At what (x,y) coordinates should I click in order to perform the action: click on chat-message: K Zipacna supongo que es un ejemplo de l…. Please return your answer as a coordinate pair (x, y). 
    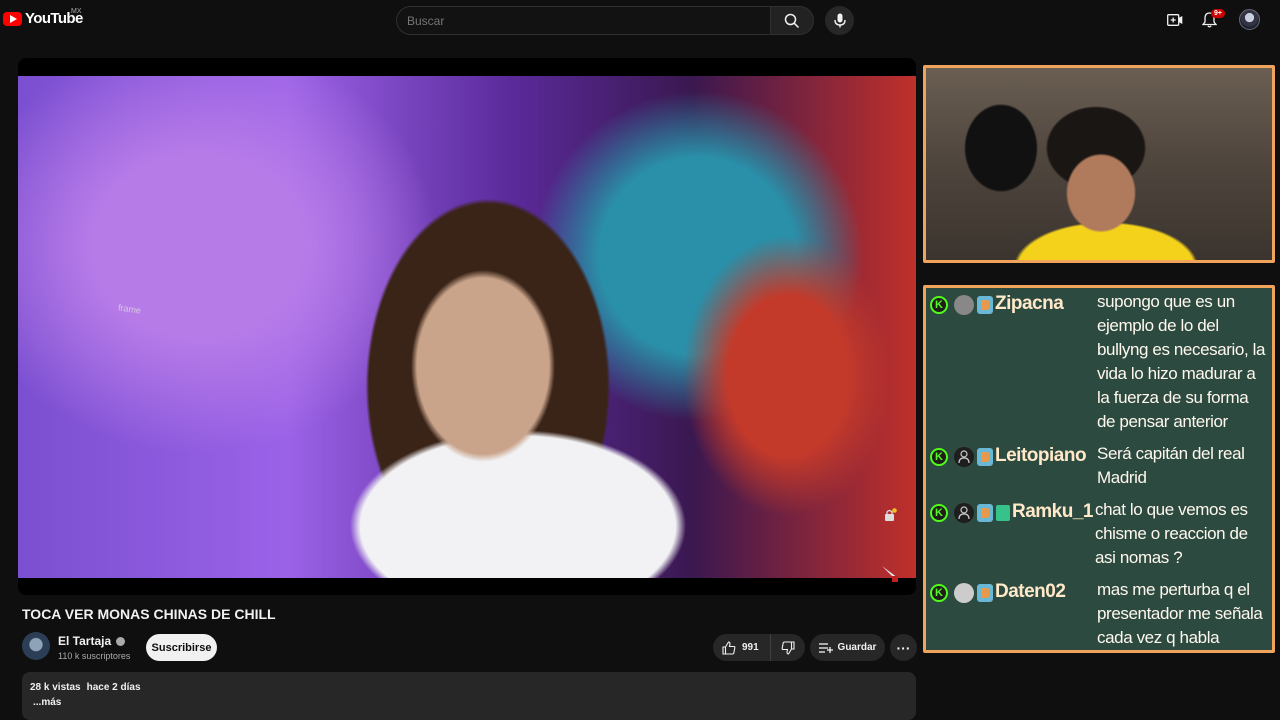
    Looking at the image, I should click on (1099, 362).